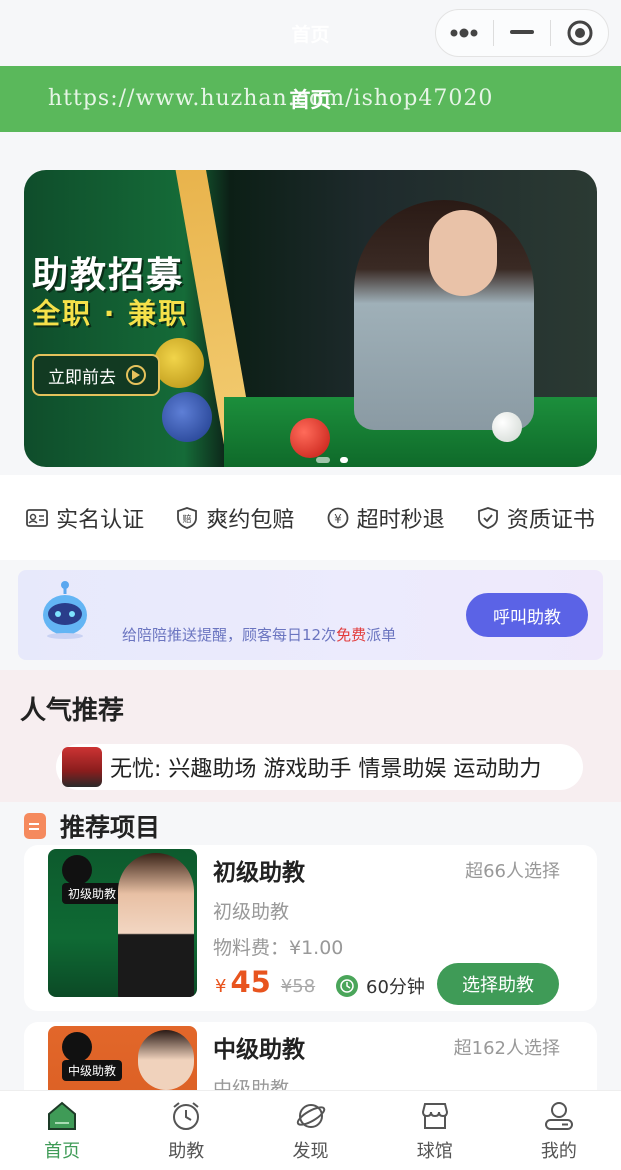  I want to click on svg-text: 赔, so click(187, 519).